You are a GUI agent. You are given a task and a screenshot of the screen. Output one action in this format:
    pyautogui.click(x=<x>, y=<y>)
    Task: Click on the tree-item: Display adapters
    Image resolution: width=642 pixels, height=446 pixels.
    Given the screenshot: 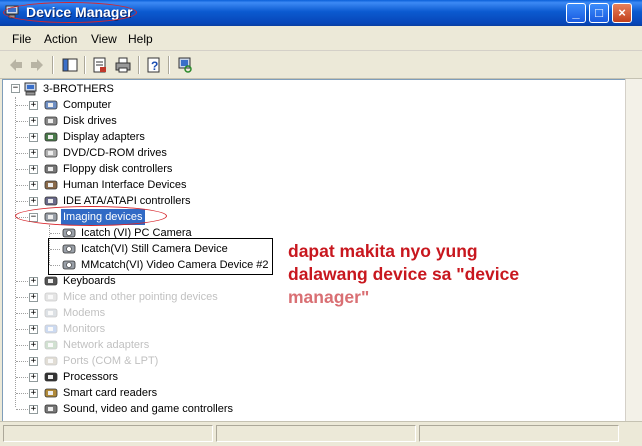 What is the action you would take?
    pyautogui.click(x=104, y=137)
    